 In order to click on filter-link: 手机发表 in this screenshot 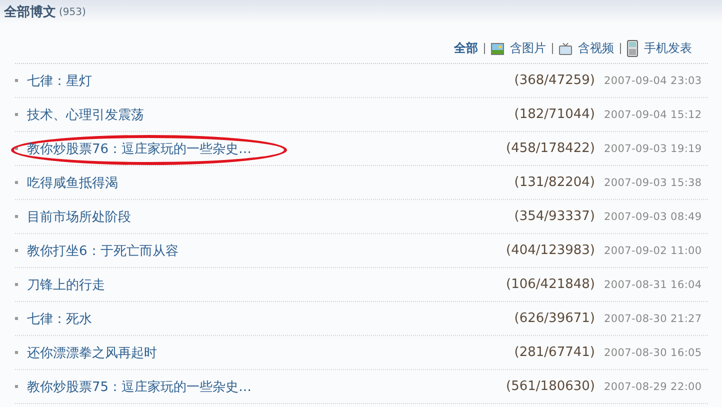, I will do `click(668, 48)`.